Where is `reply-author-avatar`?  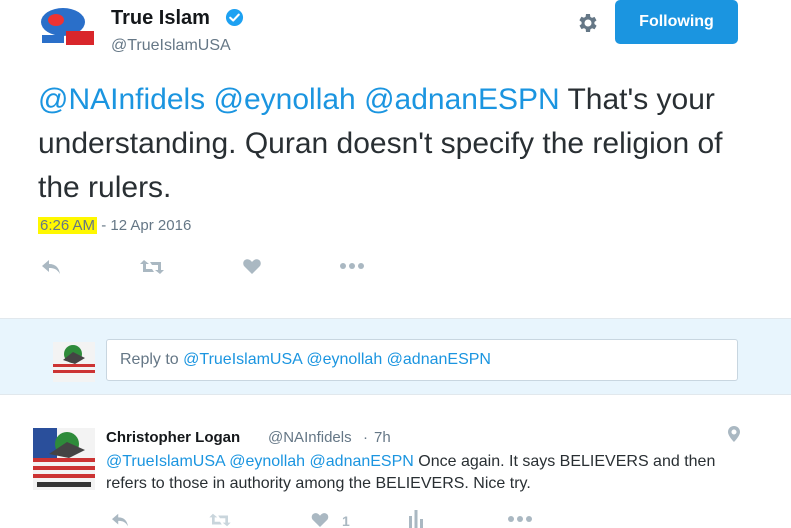
reply-author-avatar is located at coordinates (64, 459).